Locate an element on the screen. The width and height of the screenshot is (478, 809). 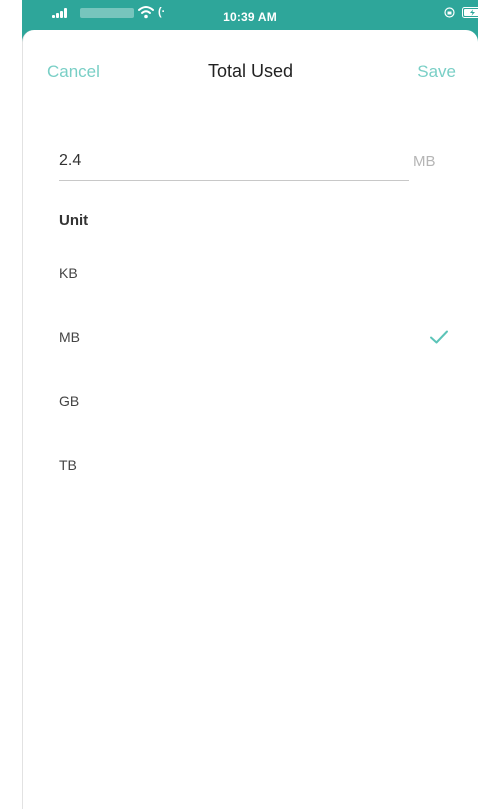
unit-option-gb: GB is located at coordinates (250, 405).